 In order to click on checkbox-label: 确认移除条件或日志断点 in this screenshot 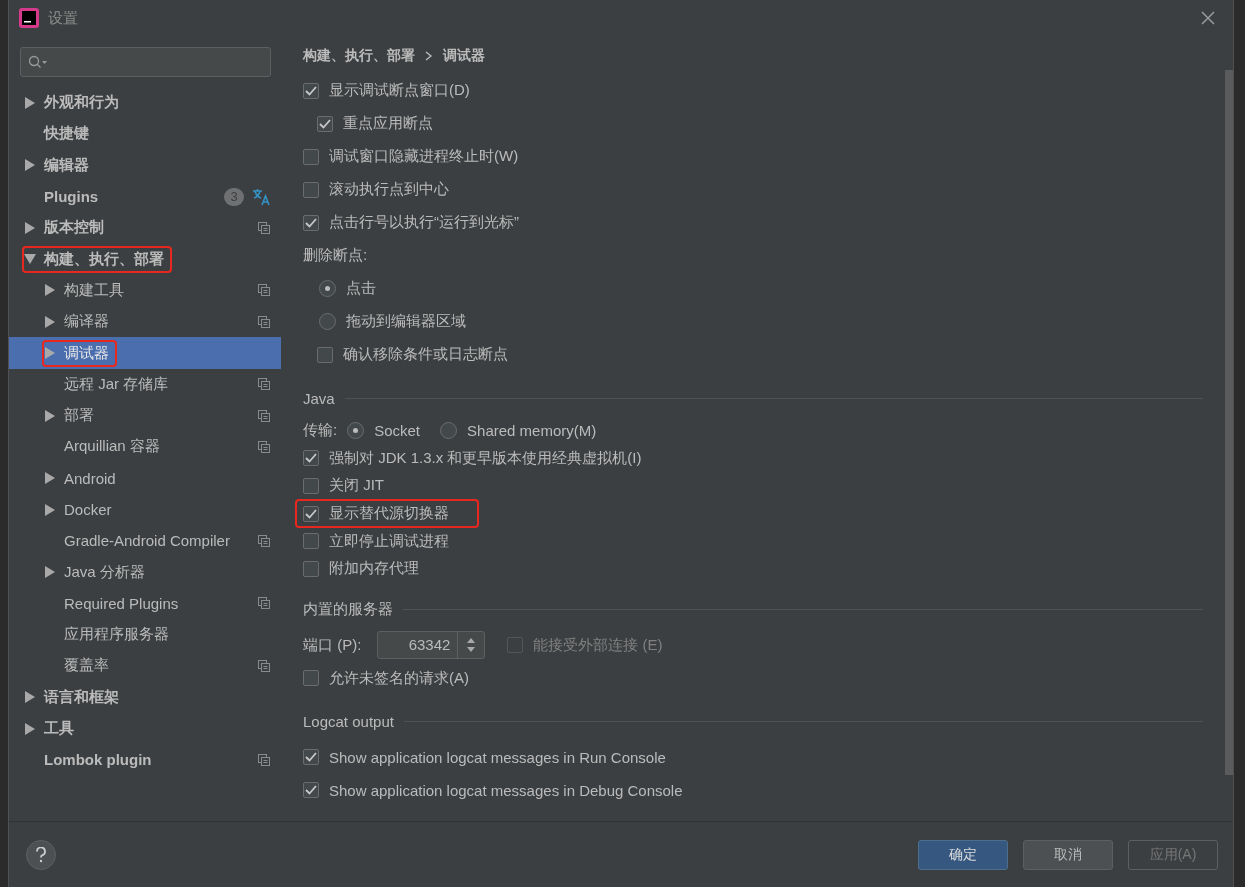, I will do `click(425, 354)`.